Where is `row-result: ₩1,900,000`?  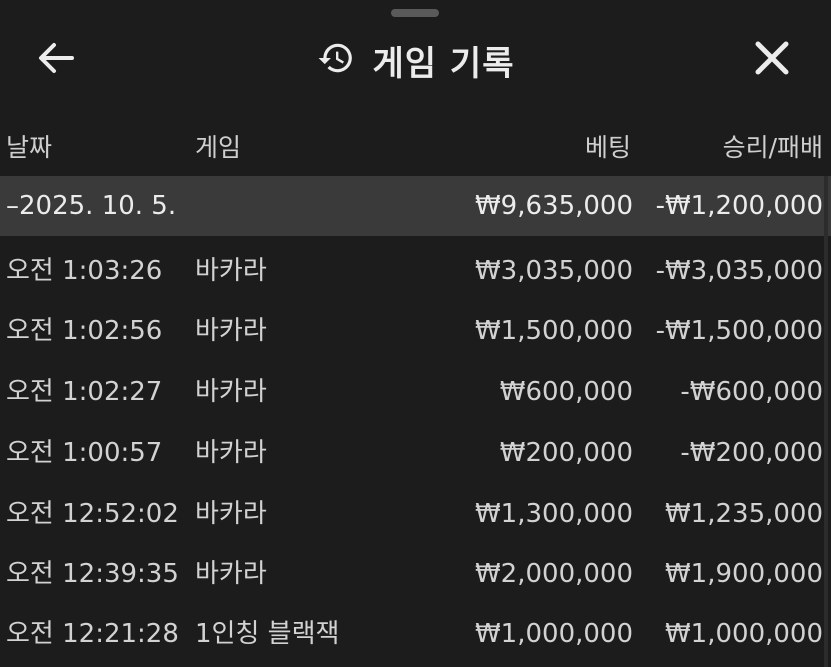 row-result: ₩1,900,000 is located at coordinates (743, 574).